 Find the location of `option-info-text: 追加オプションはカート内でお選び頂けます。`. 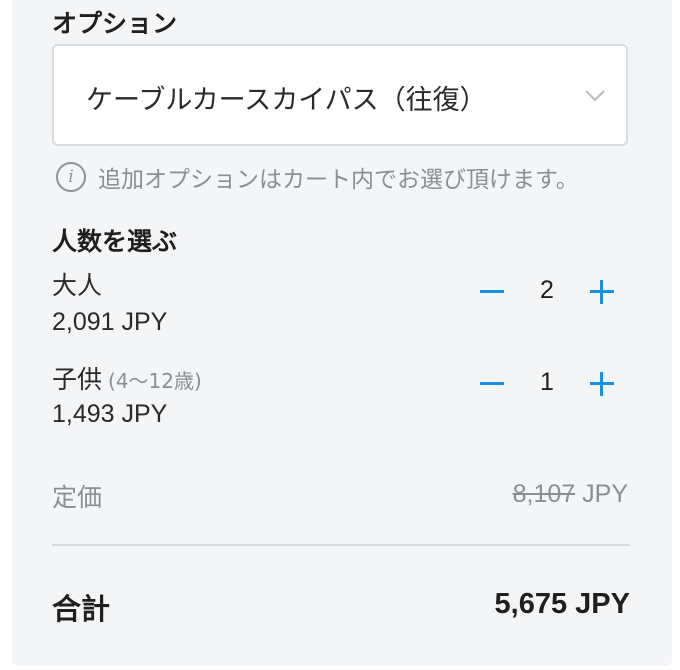

option-info-text: 追加オプションはカート内でお選び頂けます。 is located at coordinates (338, 180).